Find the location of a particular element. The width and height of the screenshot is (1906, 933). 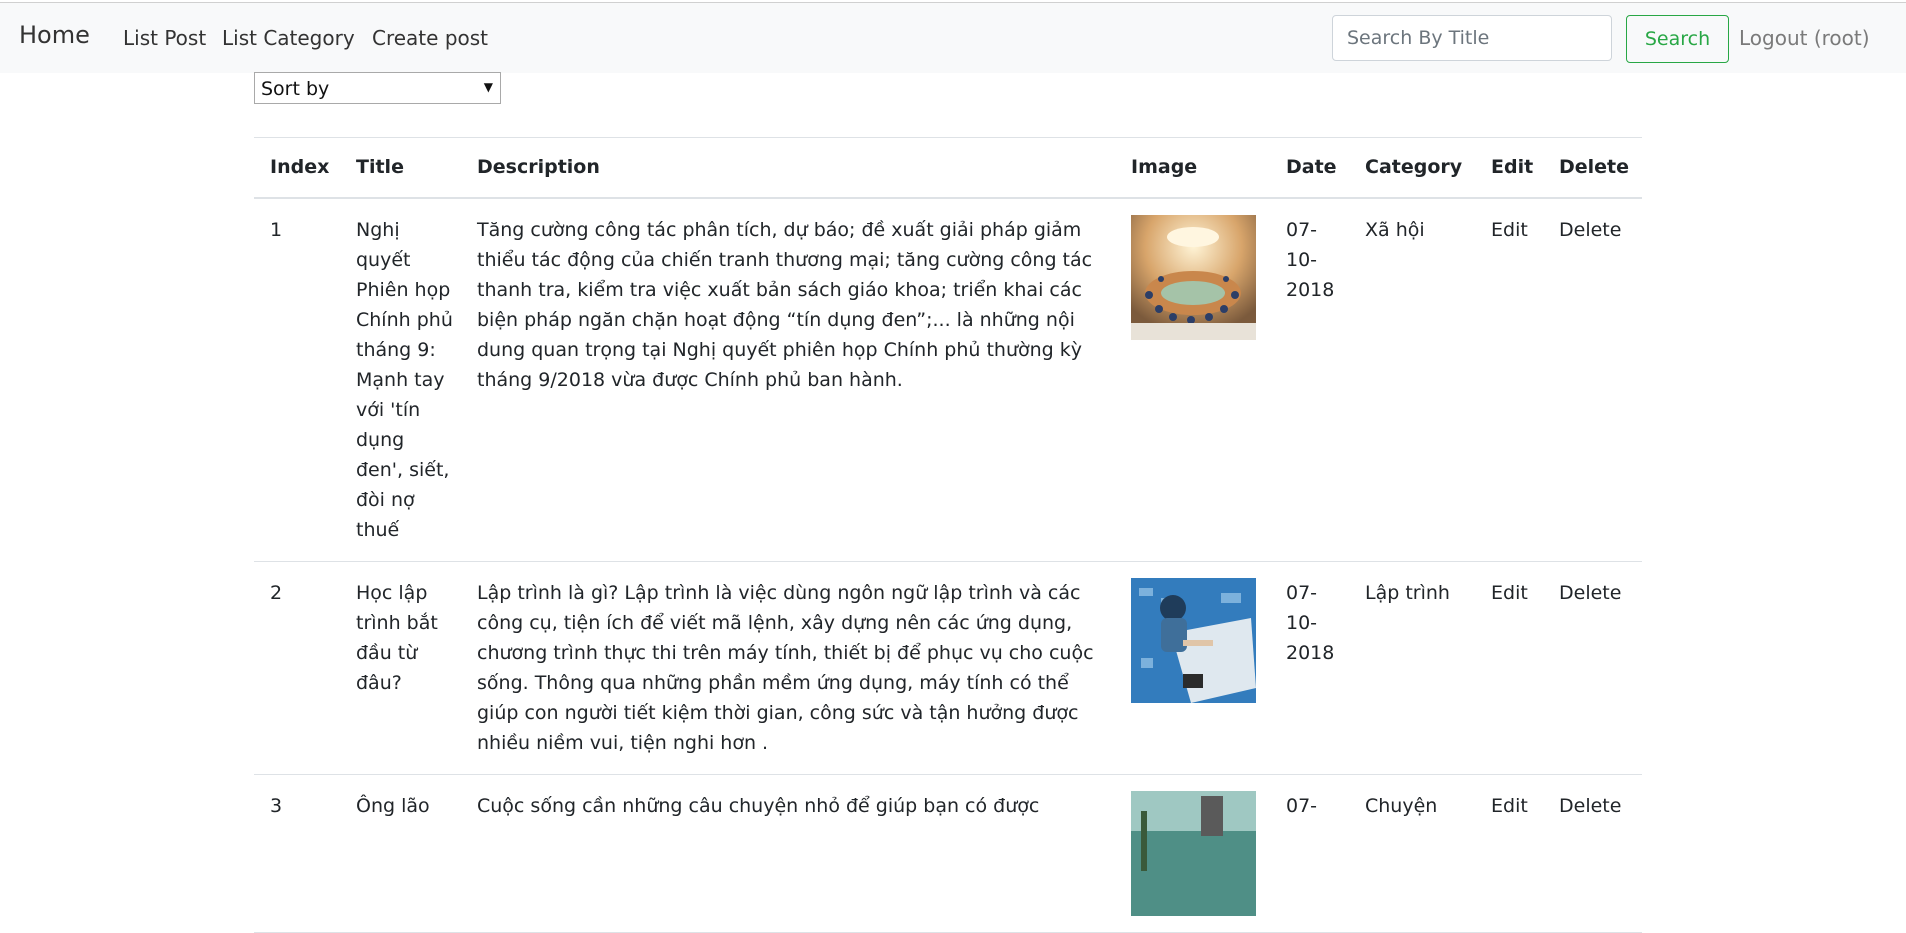

nav-link-list-post: List Post is located at coordinates (164, 38).